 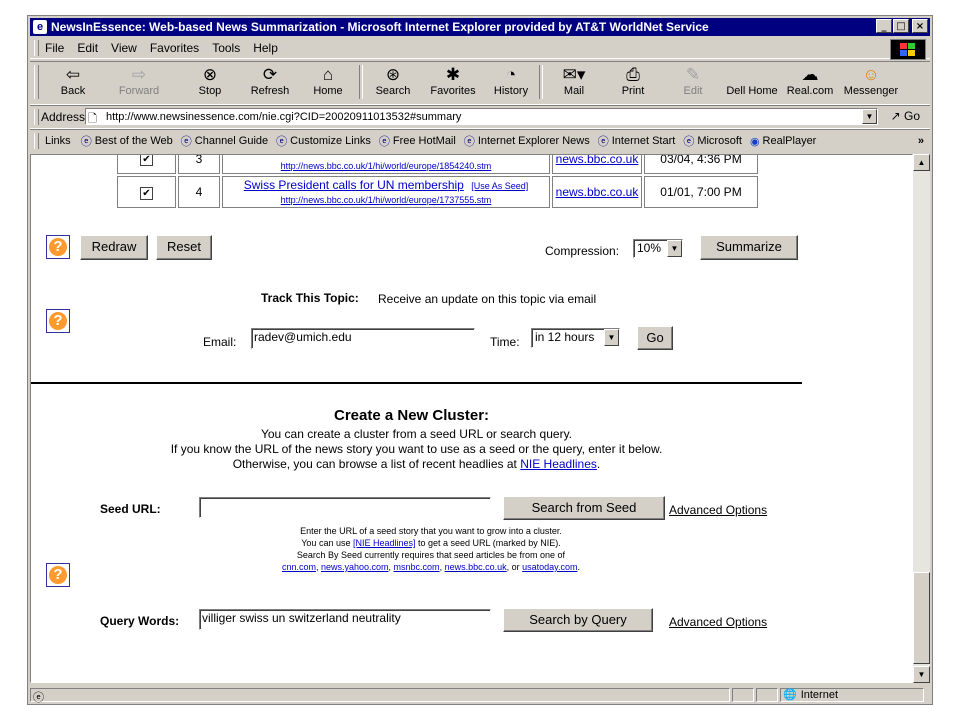 I want to click on compression-select: 10% ▼, so click(x=658, y=248).